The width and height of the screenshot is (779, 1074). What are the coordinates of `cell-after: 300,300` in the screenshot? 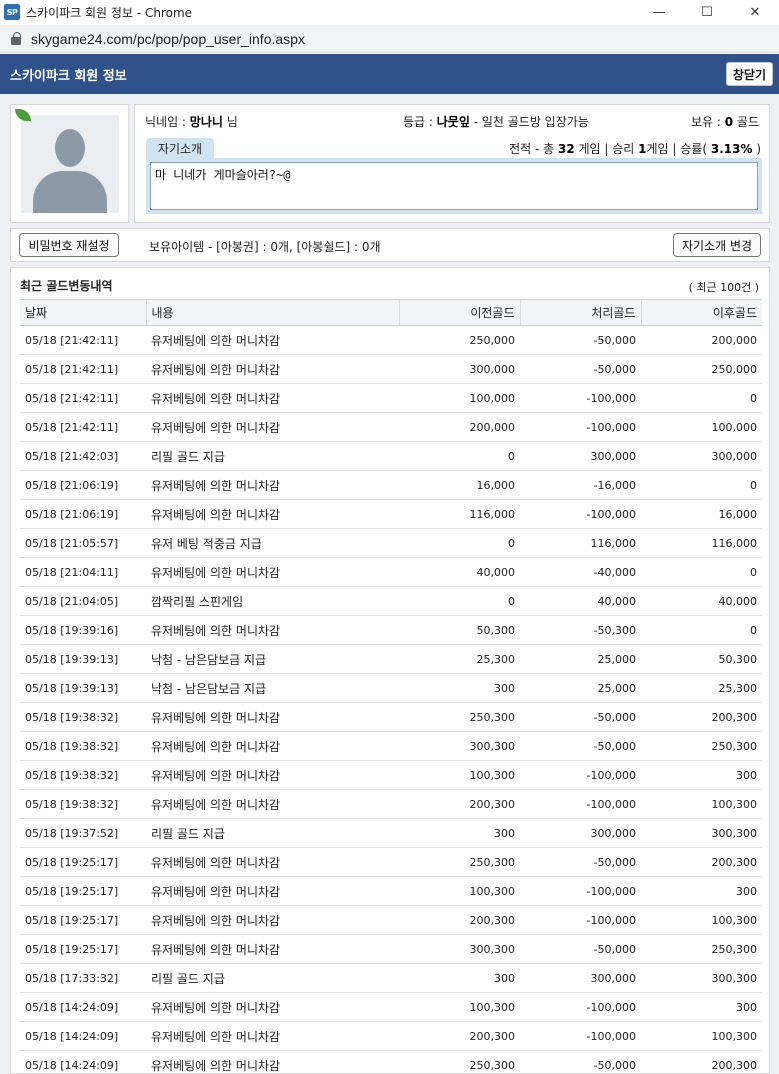 It's located at (701, 833).